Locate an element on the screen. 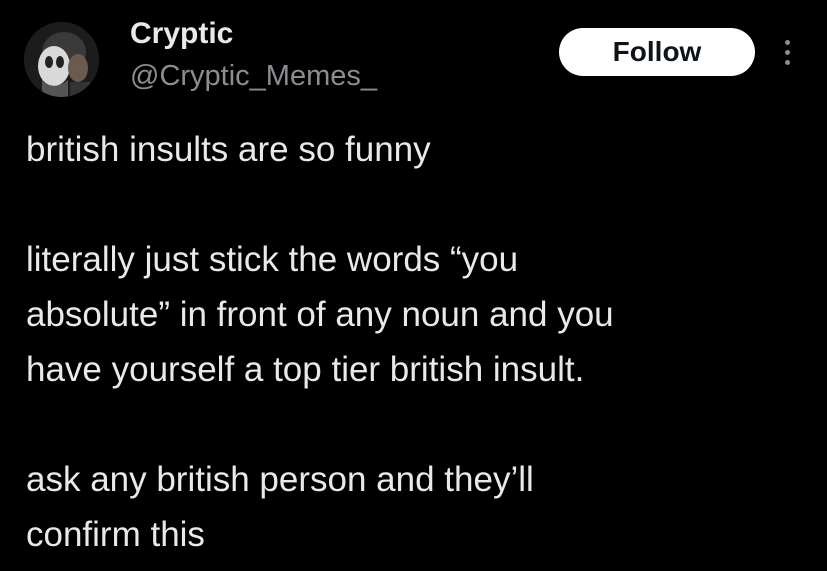 This screenshot has width=827, height=571. avatar-image is located at coordinates (61, 59).